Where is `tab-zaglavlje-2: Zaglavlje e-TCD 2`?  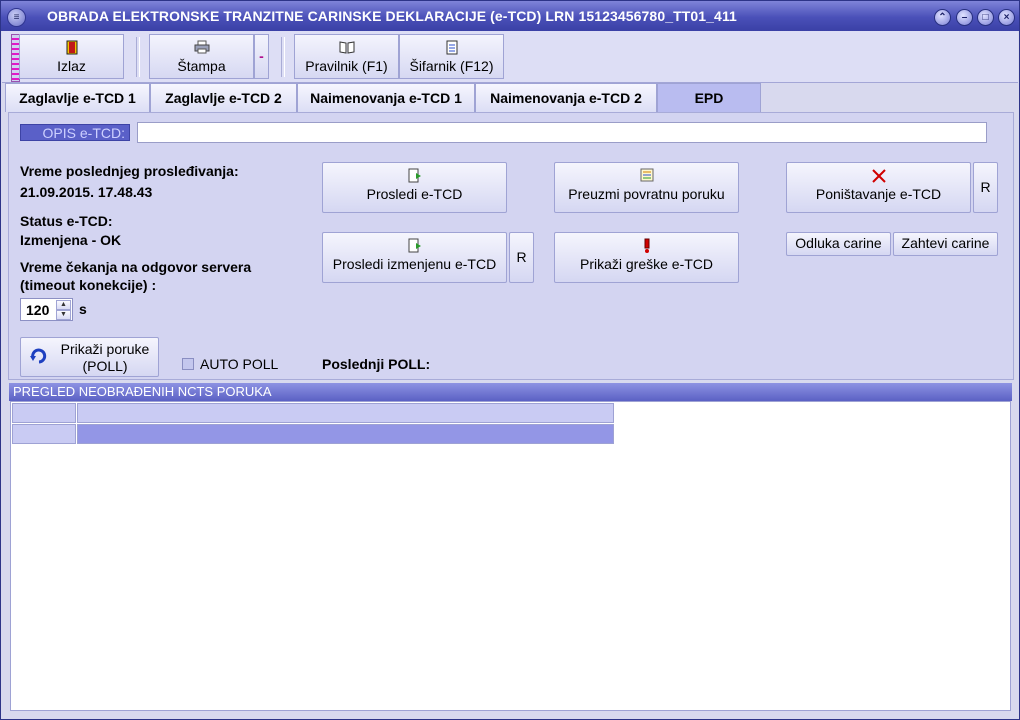 tab-zaglavlje-2: Zaglavlje e-TCD 2 is located at coordinates (223, 97).